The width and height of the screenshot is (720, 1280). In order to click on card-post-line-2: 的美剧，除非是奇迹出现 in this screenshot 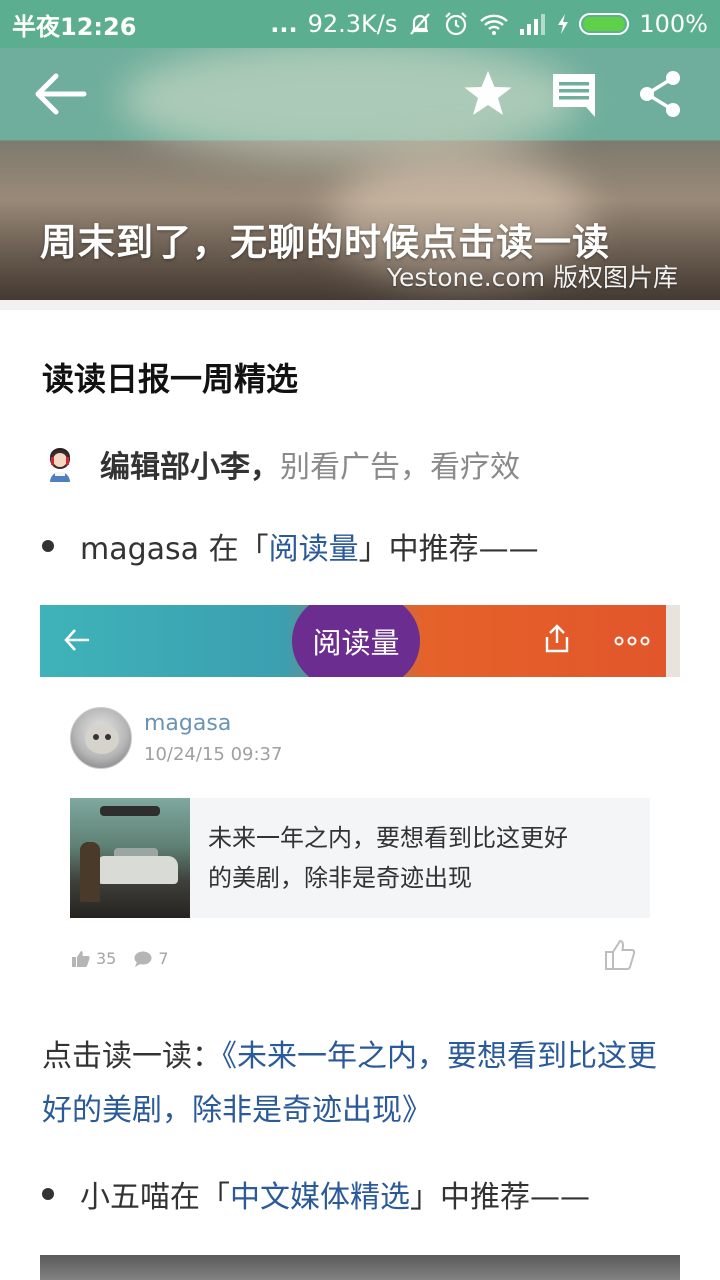, I will do `click(340, 878)`.